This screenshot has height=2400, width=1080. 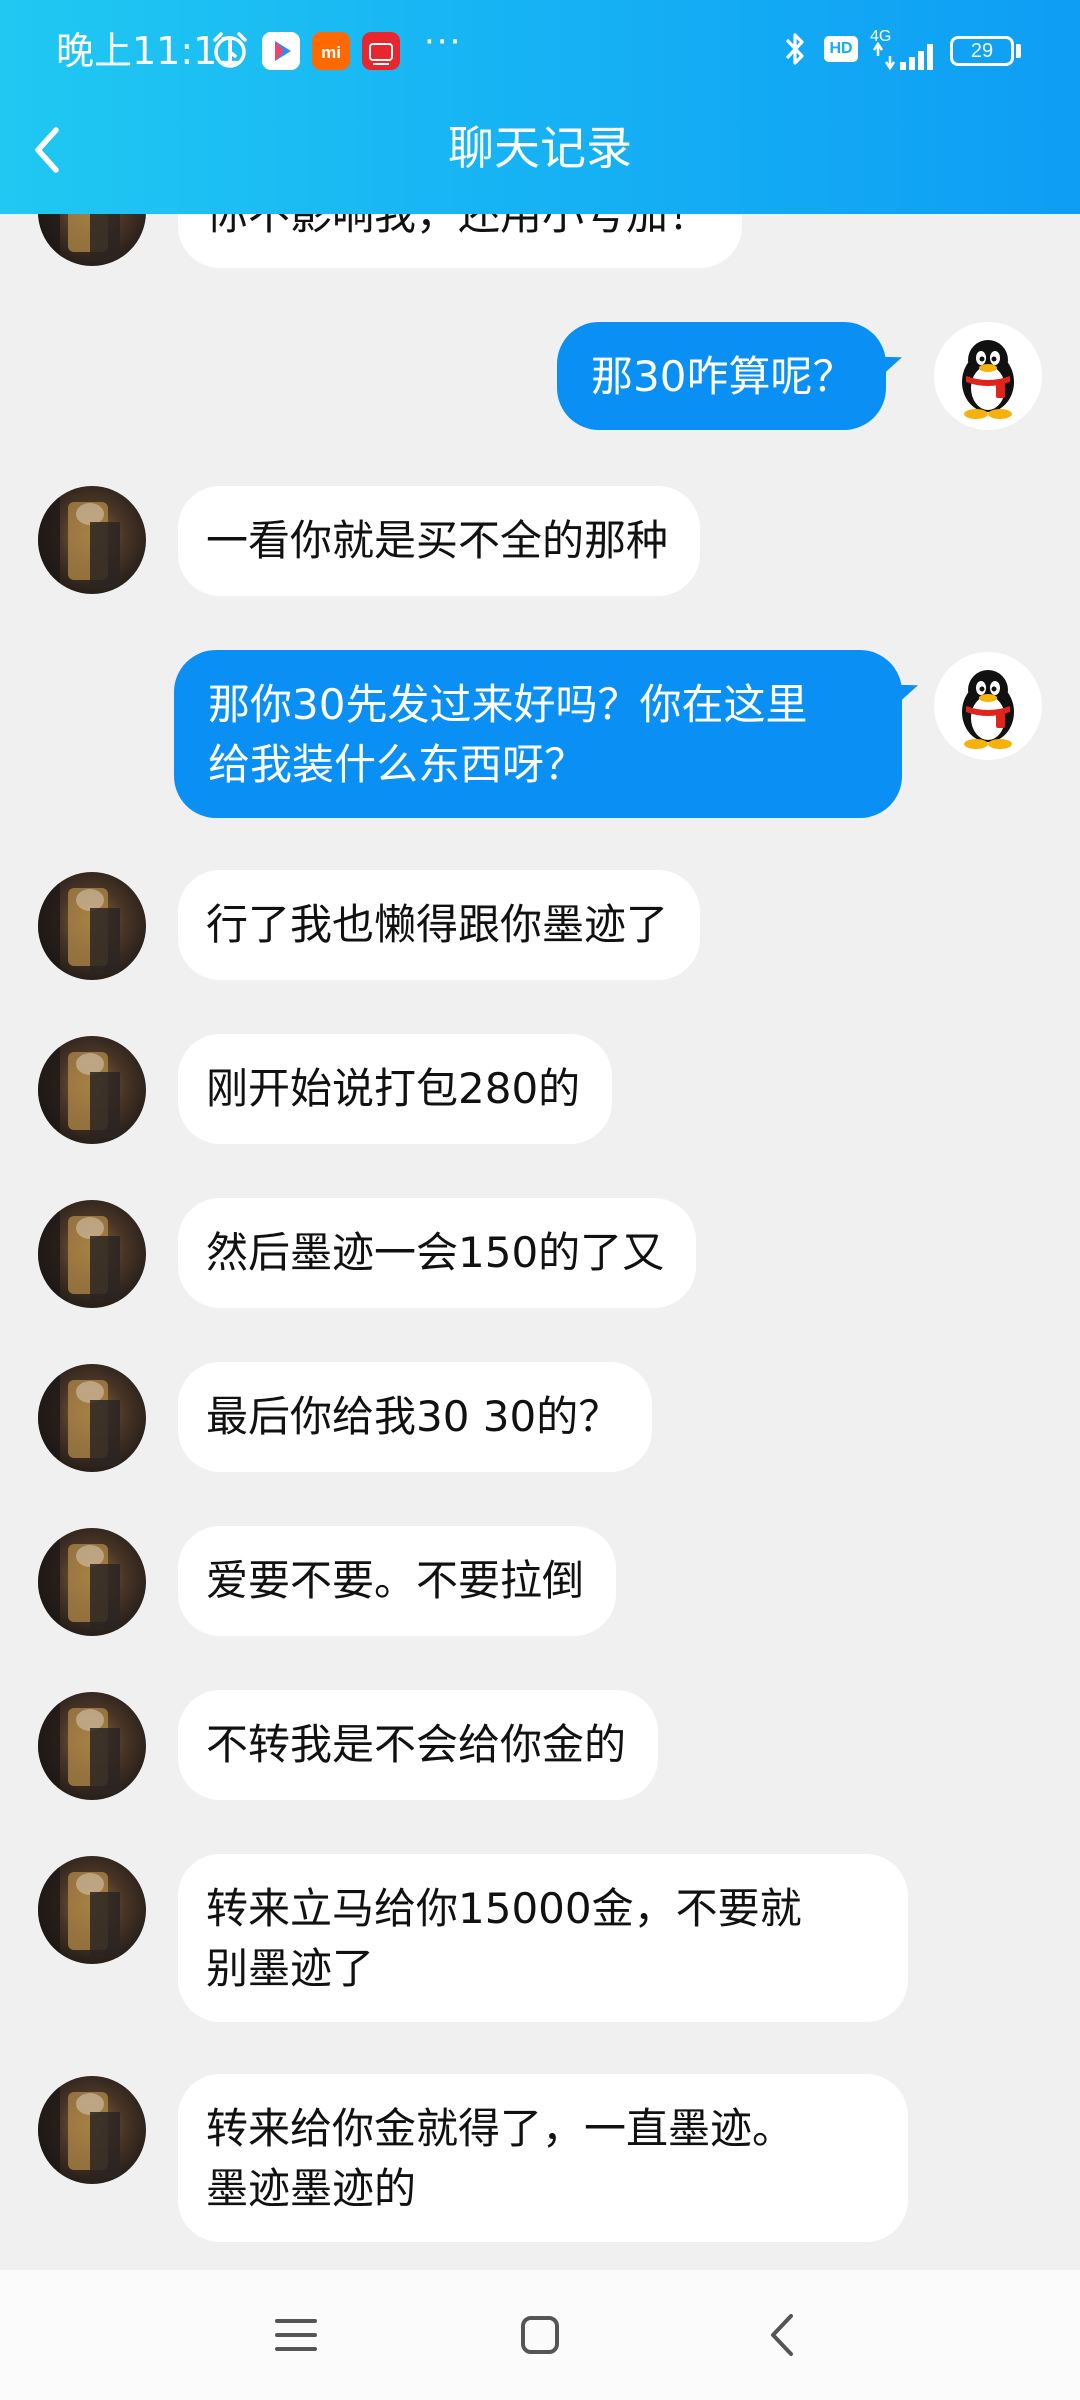 What do you see at coordinates (1018, 51) in the screenshot?
I see `battery-tip` at bounding box center [1018, 51].